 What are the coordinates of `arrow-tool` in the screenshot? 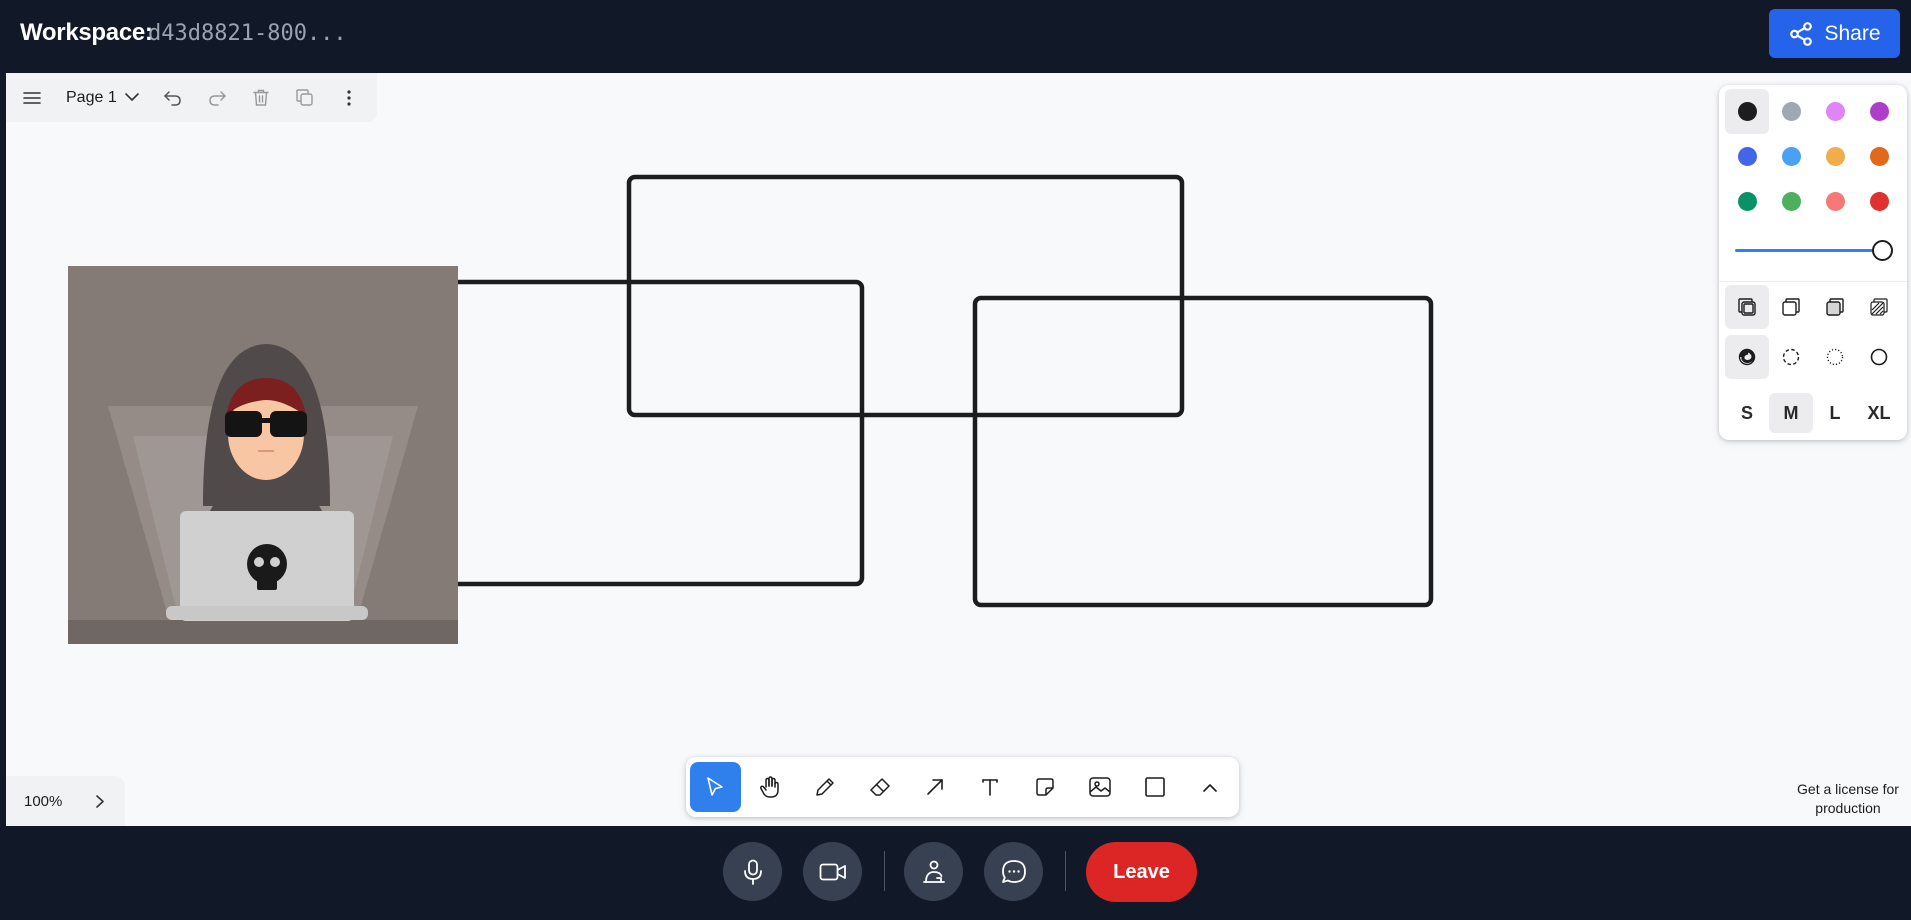 It's located at (935, 787).